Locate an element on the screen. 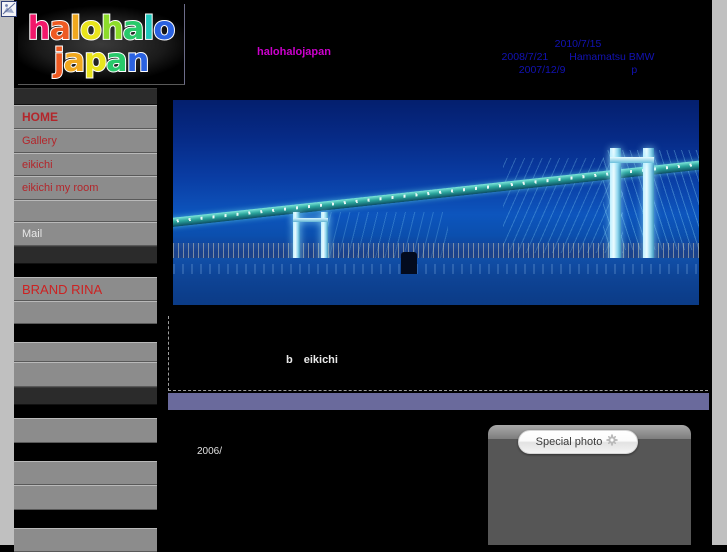 This screenshot has width=727, height=552. article-text: b eikichi is located at coordinates (312, 360).